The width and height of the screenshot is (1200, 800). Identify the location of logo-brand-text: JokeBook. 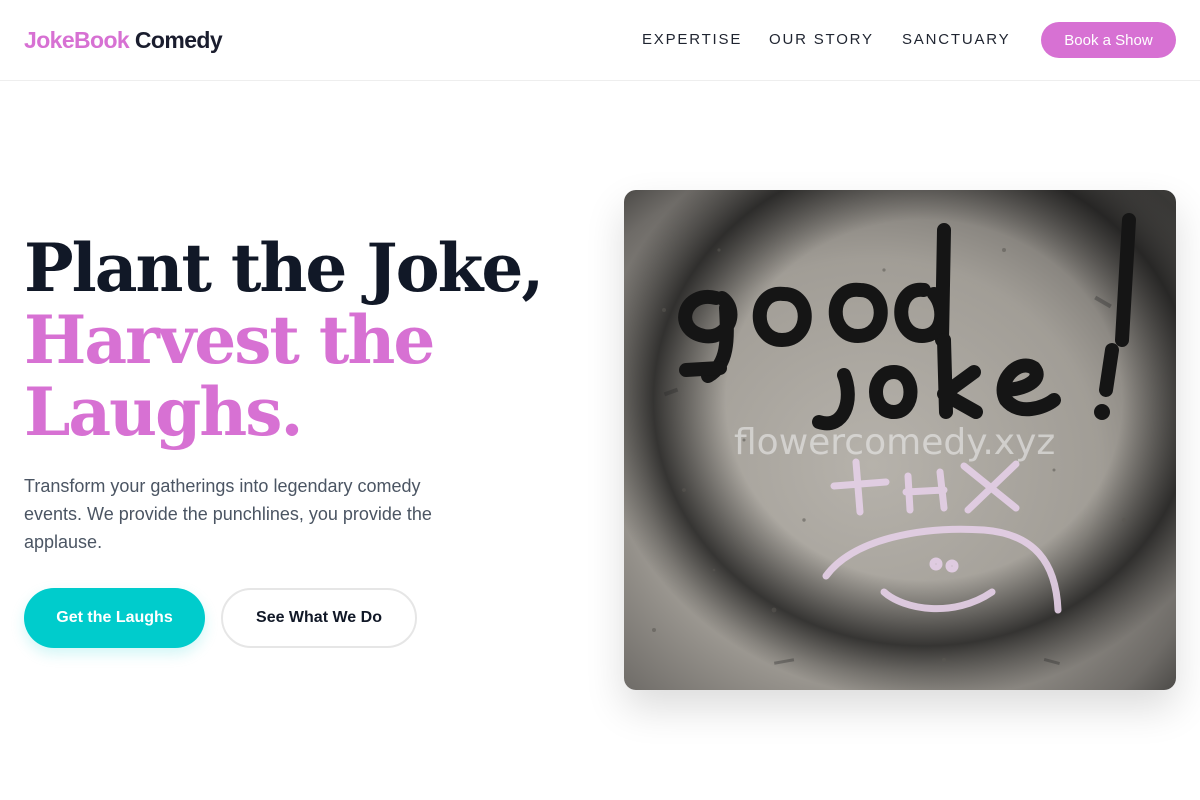
(77, 40).